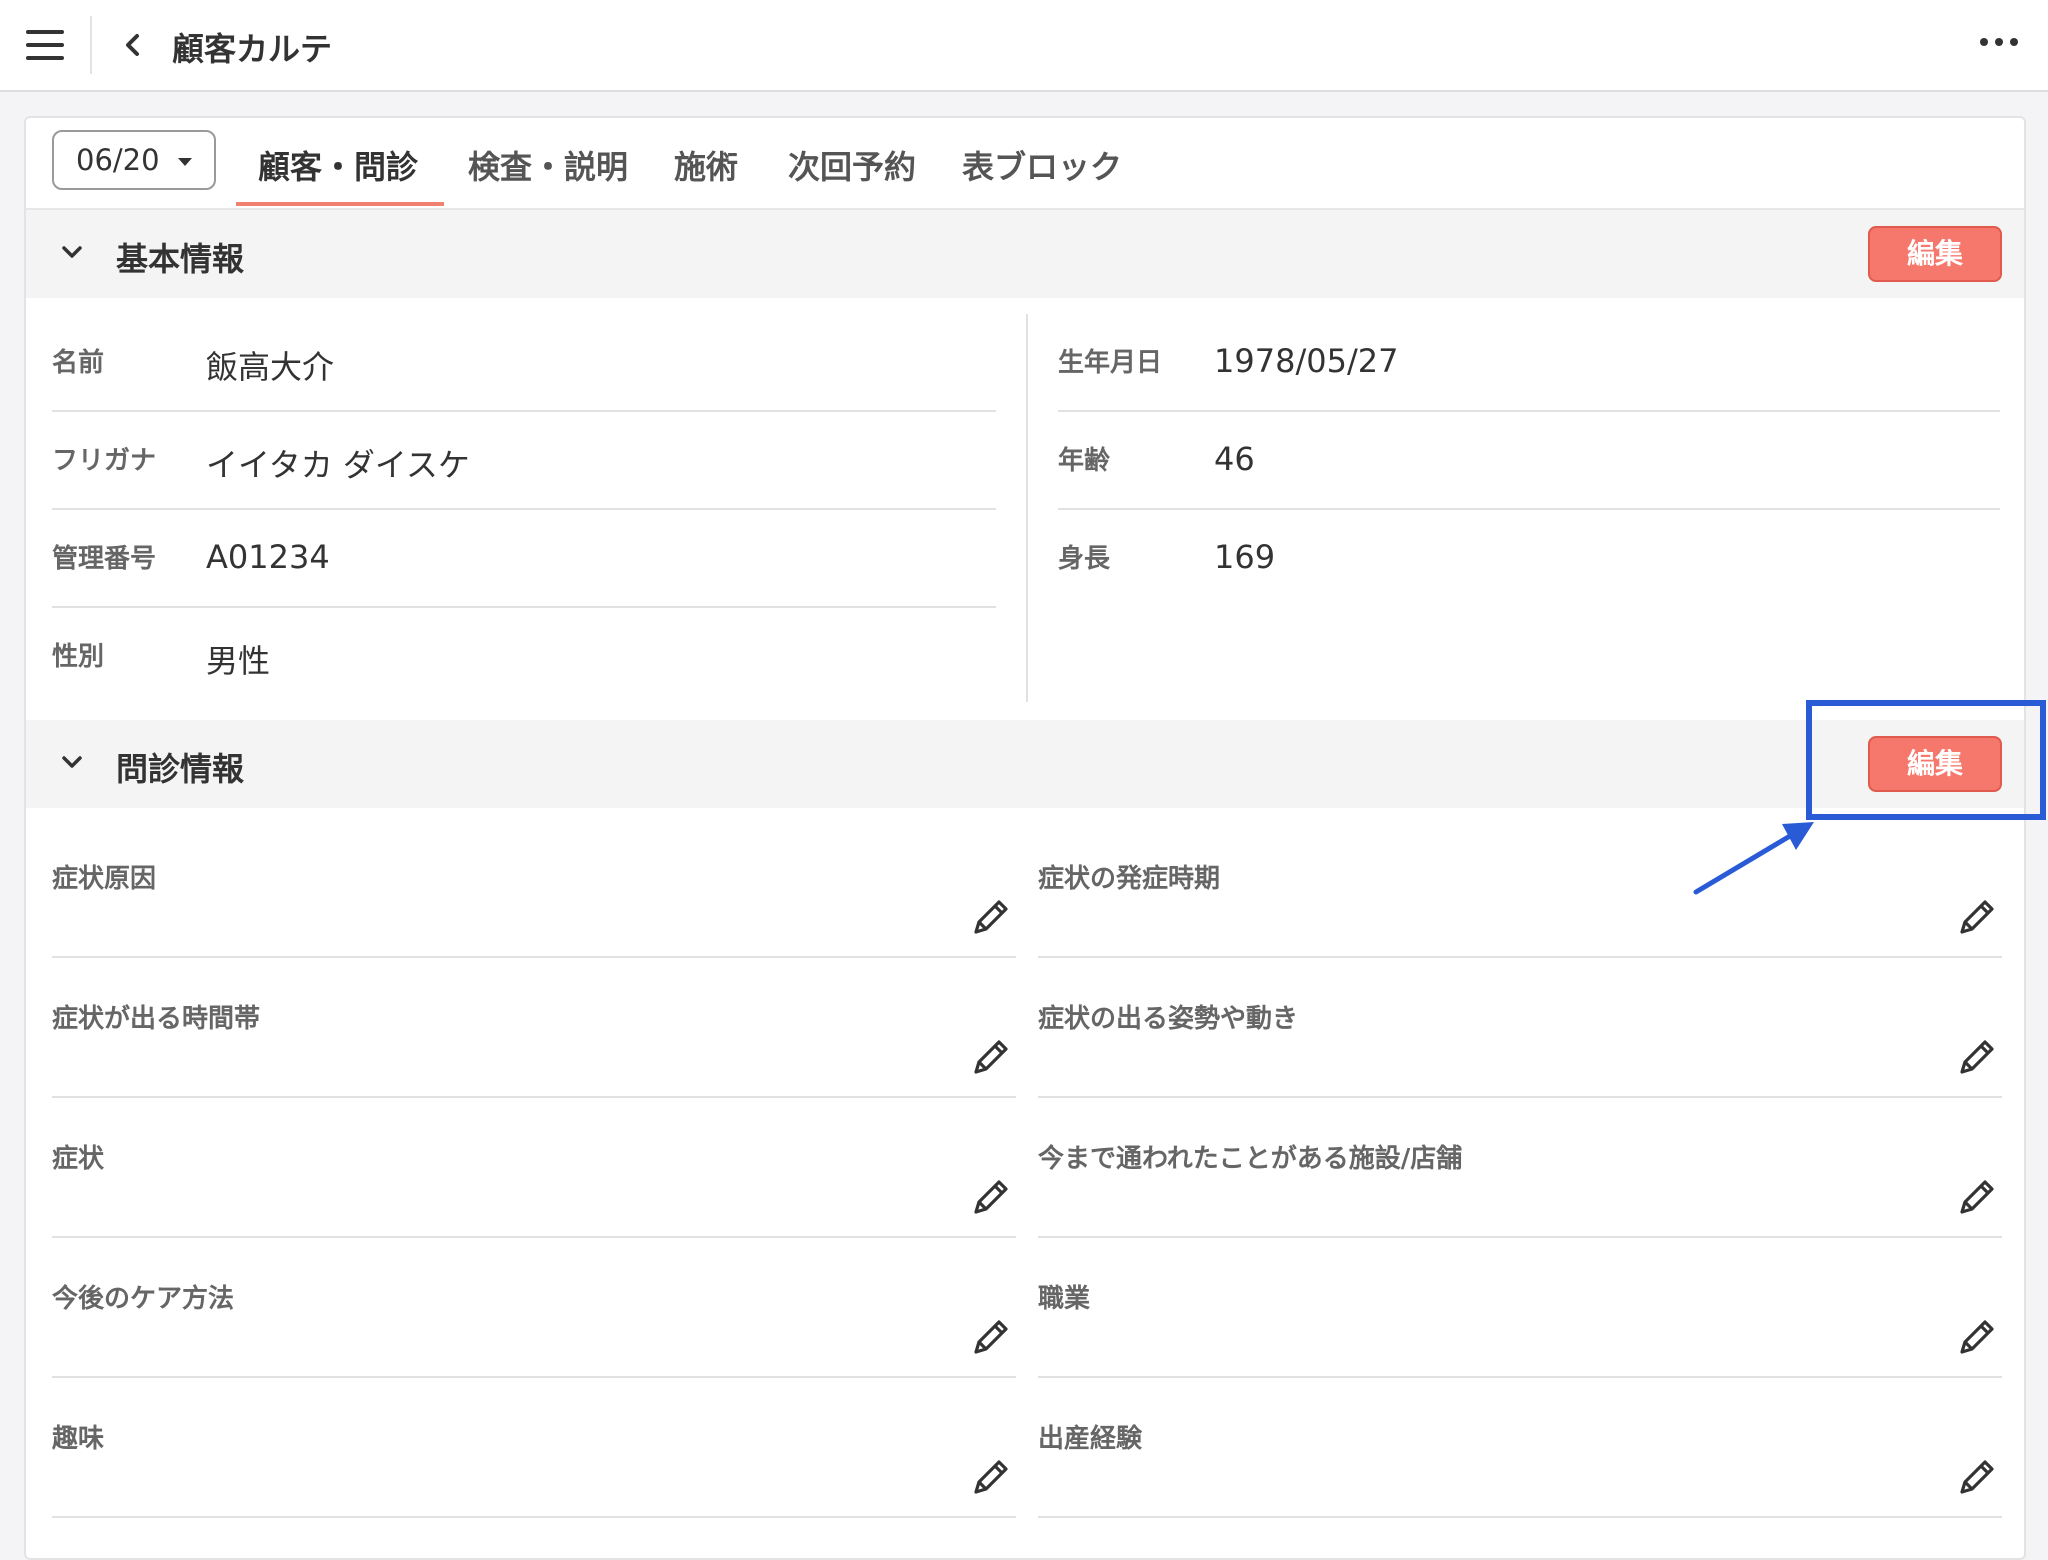 The height and width of the screenshot is (1560, 2048). I want to click on basic-info-title: 基本情報, so click(180, 259).